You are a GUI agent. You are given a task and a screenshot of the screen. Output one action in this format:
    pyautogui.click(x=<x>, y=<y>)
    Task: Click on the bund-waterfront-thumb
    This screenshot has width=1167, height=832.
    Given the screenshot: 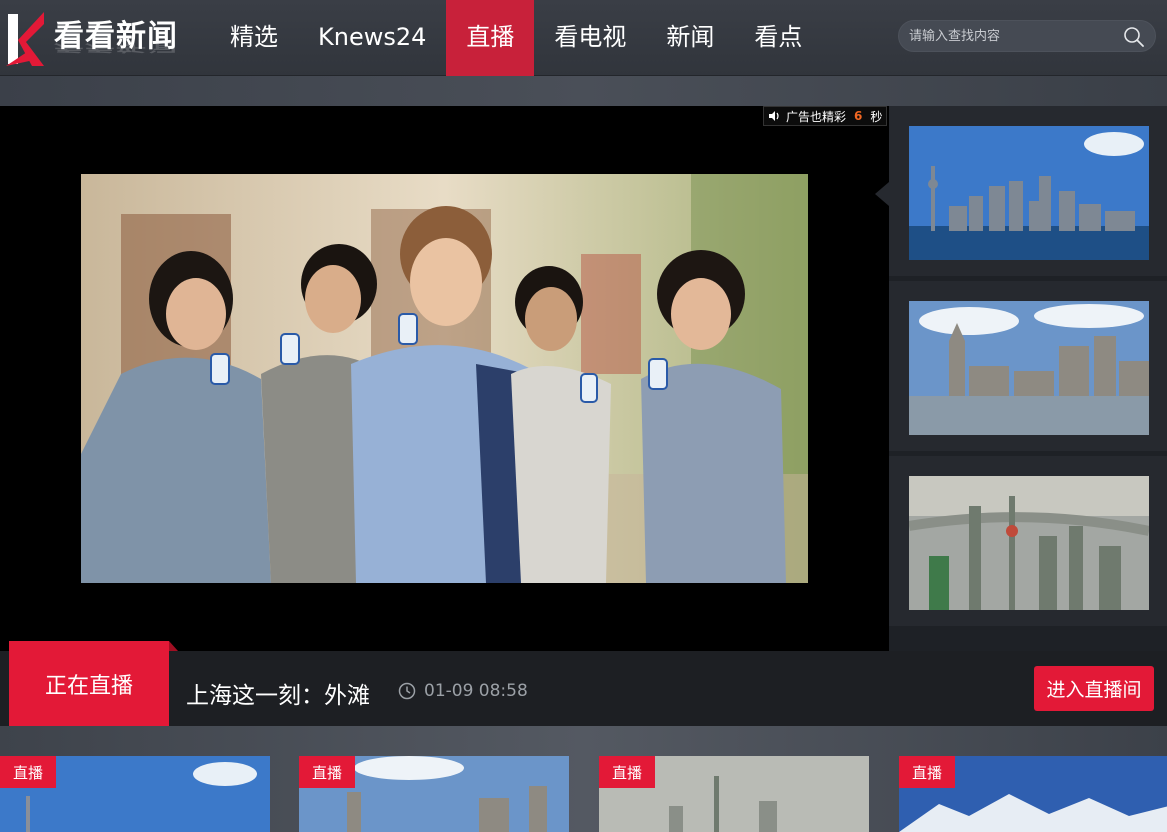 What is the action you would take?
    pyautogui.click(x=1029, y=368)
    